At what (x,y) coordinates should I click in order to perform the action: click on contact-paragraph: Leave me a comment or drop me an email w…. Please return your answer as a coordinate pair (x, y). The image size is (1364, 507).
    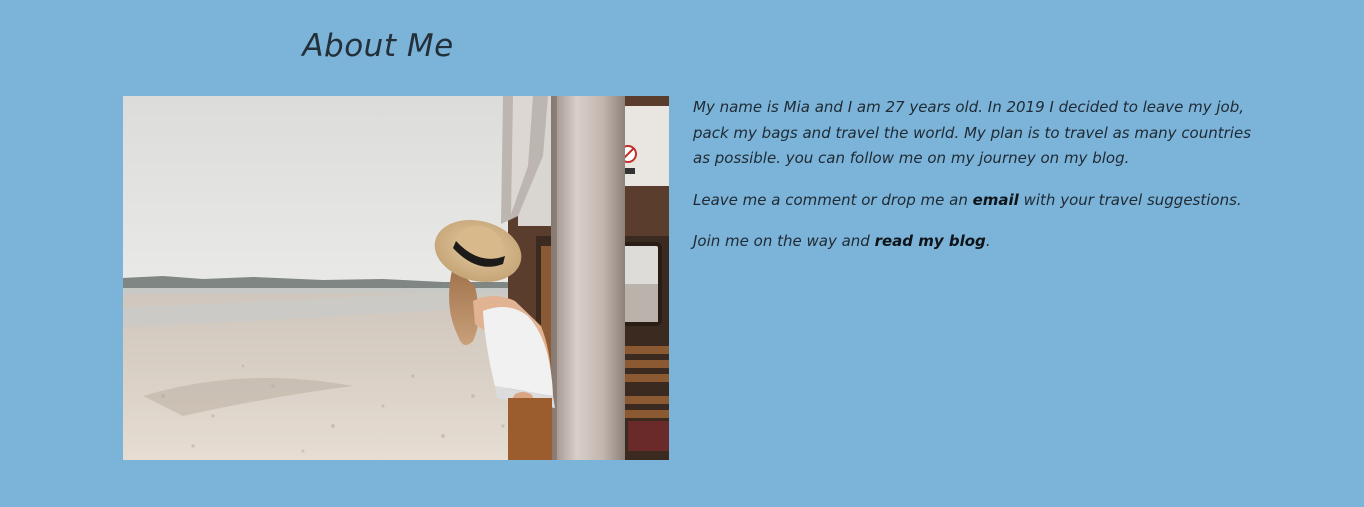
    Looking at the image, I should click on (973, 201).